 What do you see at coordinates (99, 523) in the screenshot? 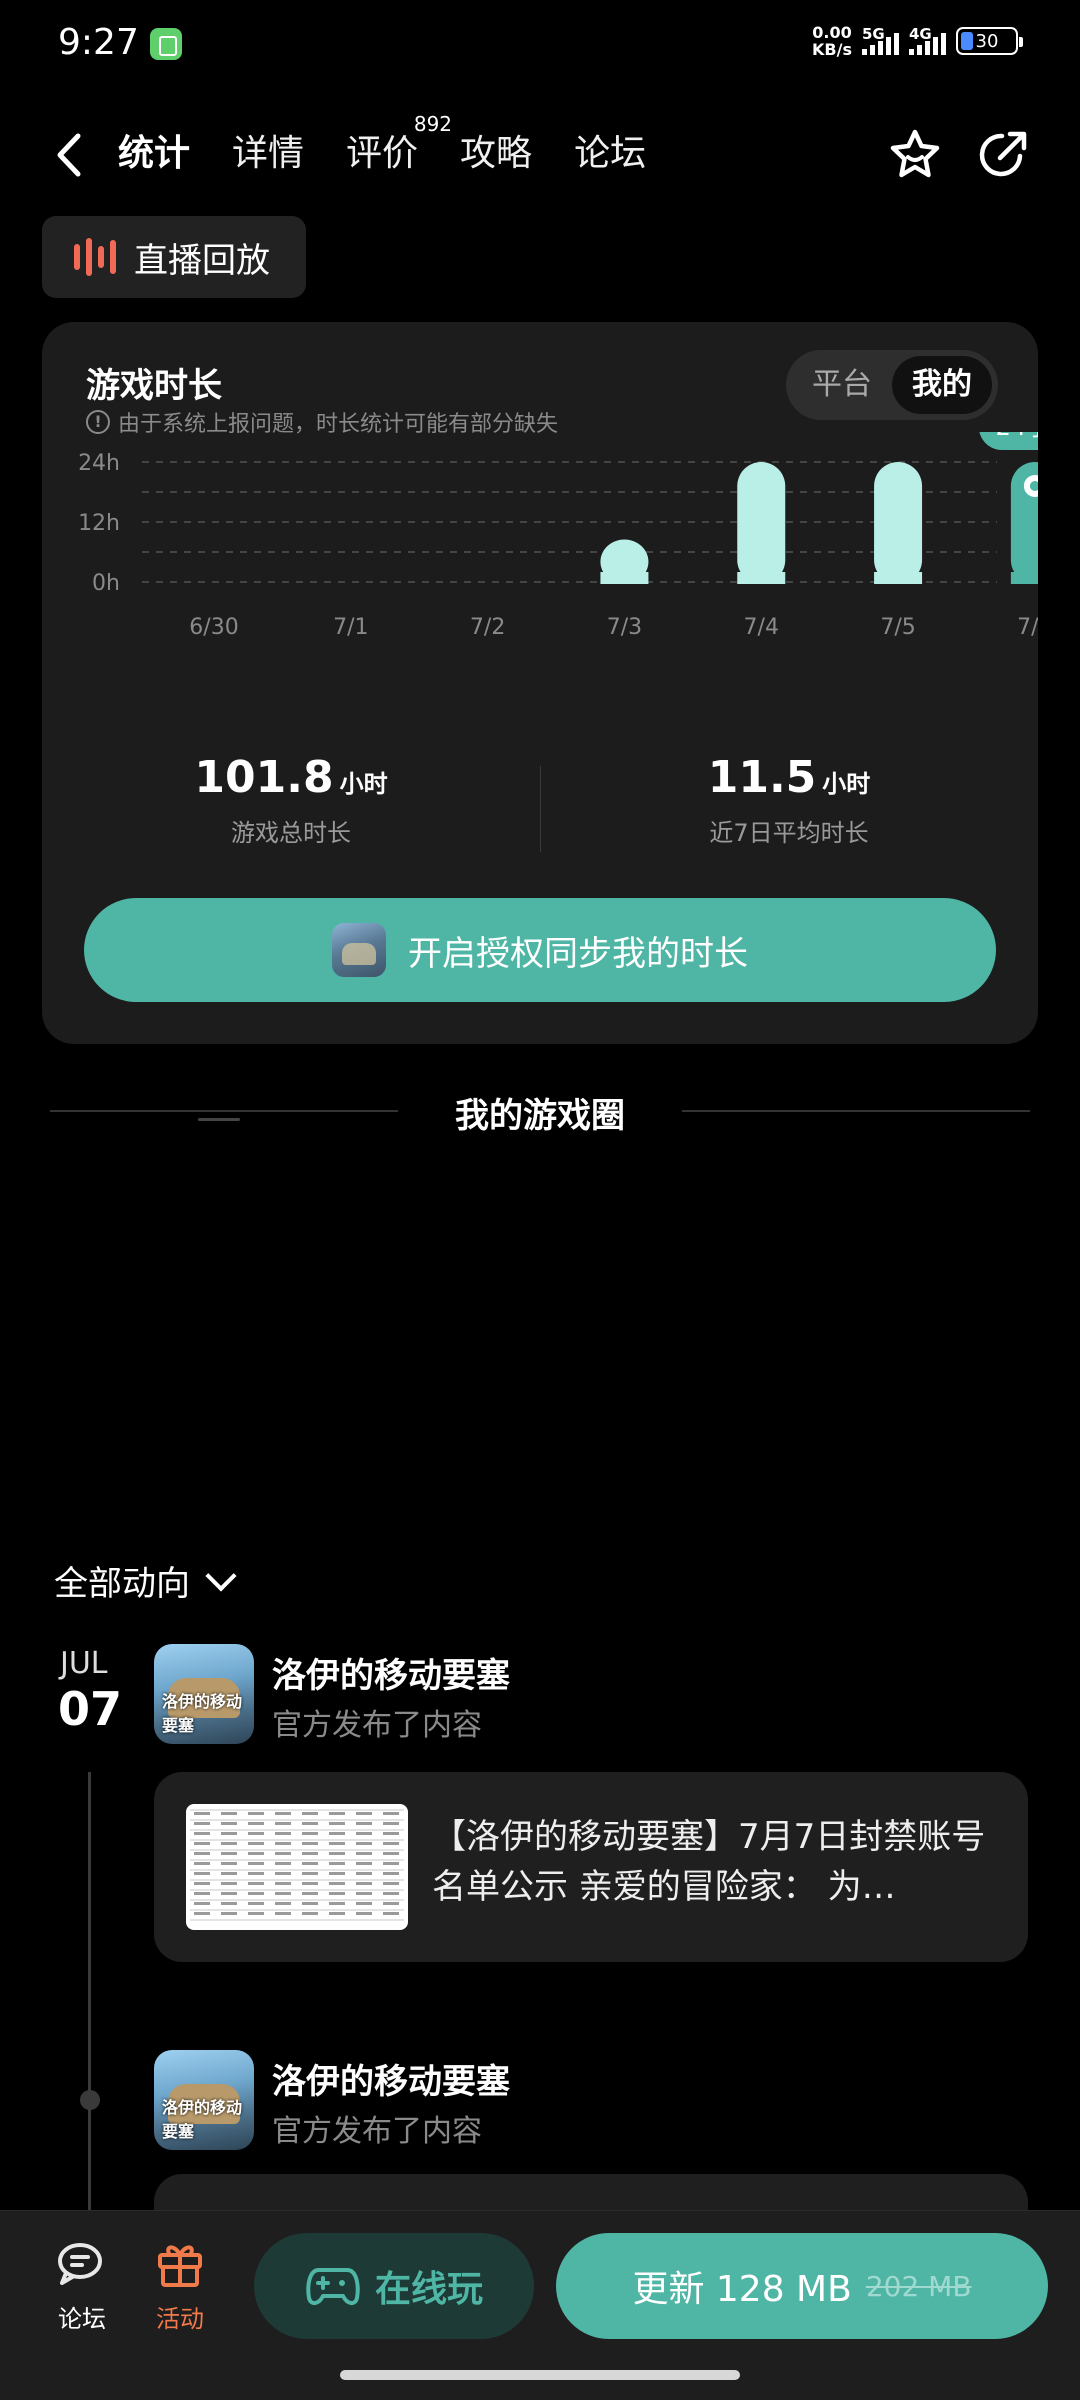
I see `y-tick-label: 12h` at bounding box center [99, 523].